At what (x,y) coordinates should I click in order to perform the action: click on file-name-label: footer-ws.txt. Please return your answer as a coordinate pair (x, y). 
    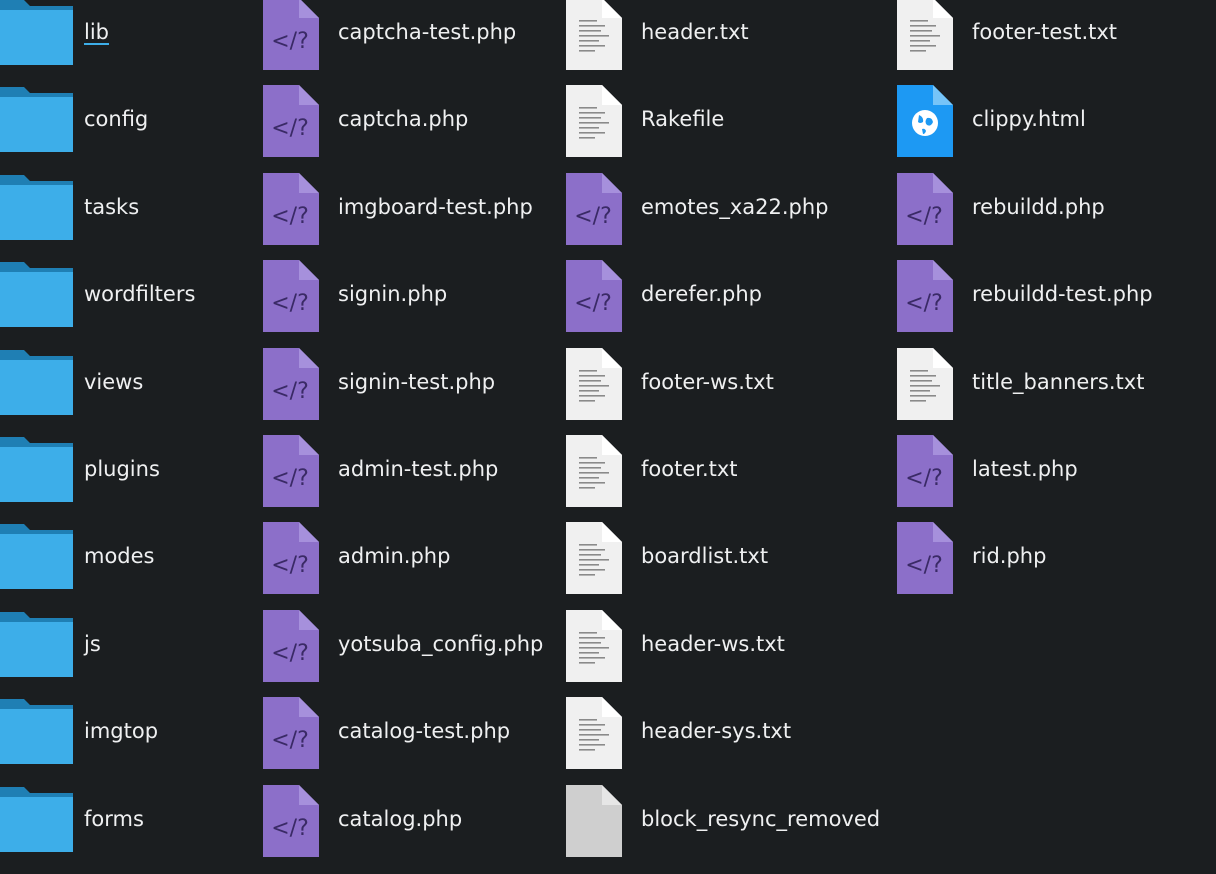
    Looking at the image, I should click on (707, 382).